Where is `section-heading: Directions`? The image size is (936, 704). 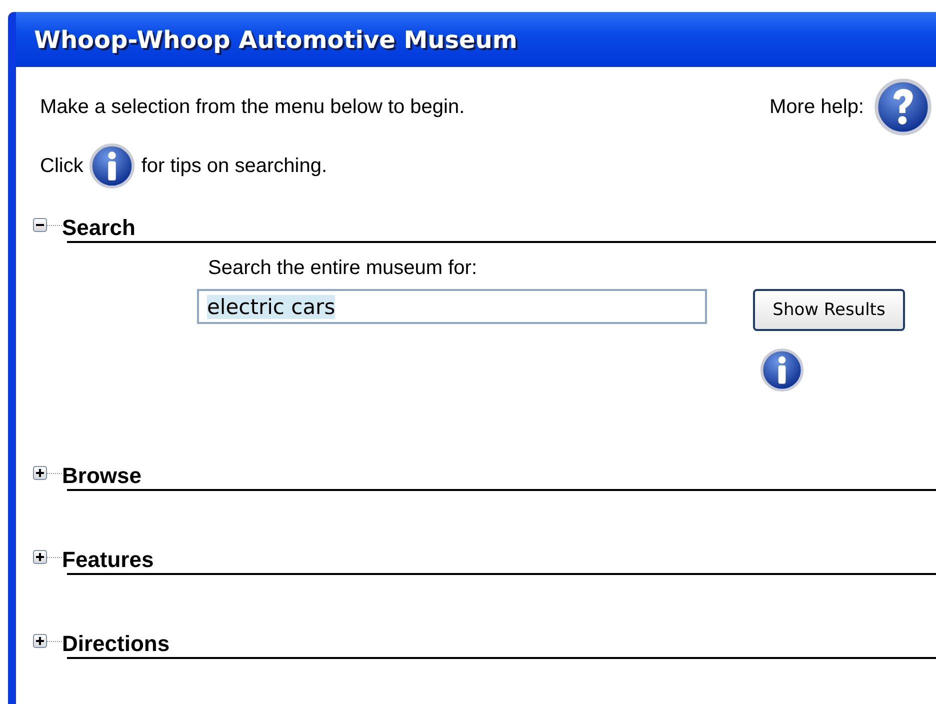
section-heading: Directions is located at coordinates (116, 644).